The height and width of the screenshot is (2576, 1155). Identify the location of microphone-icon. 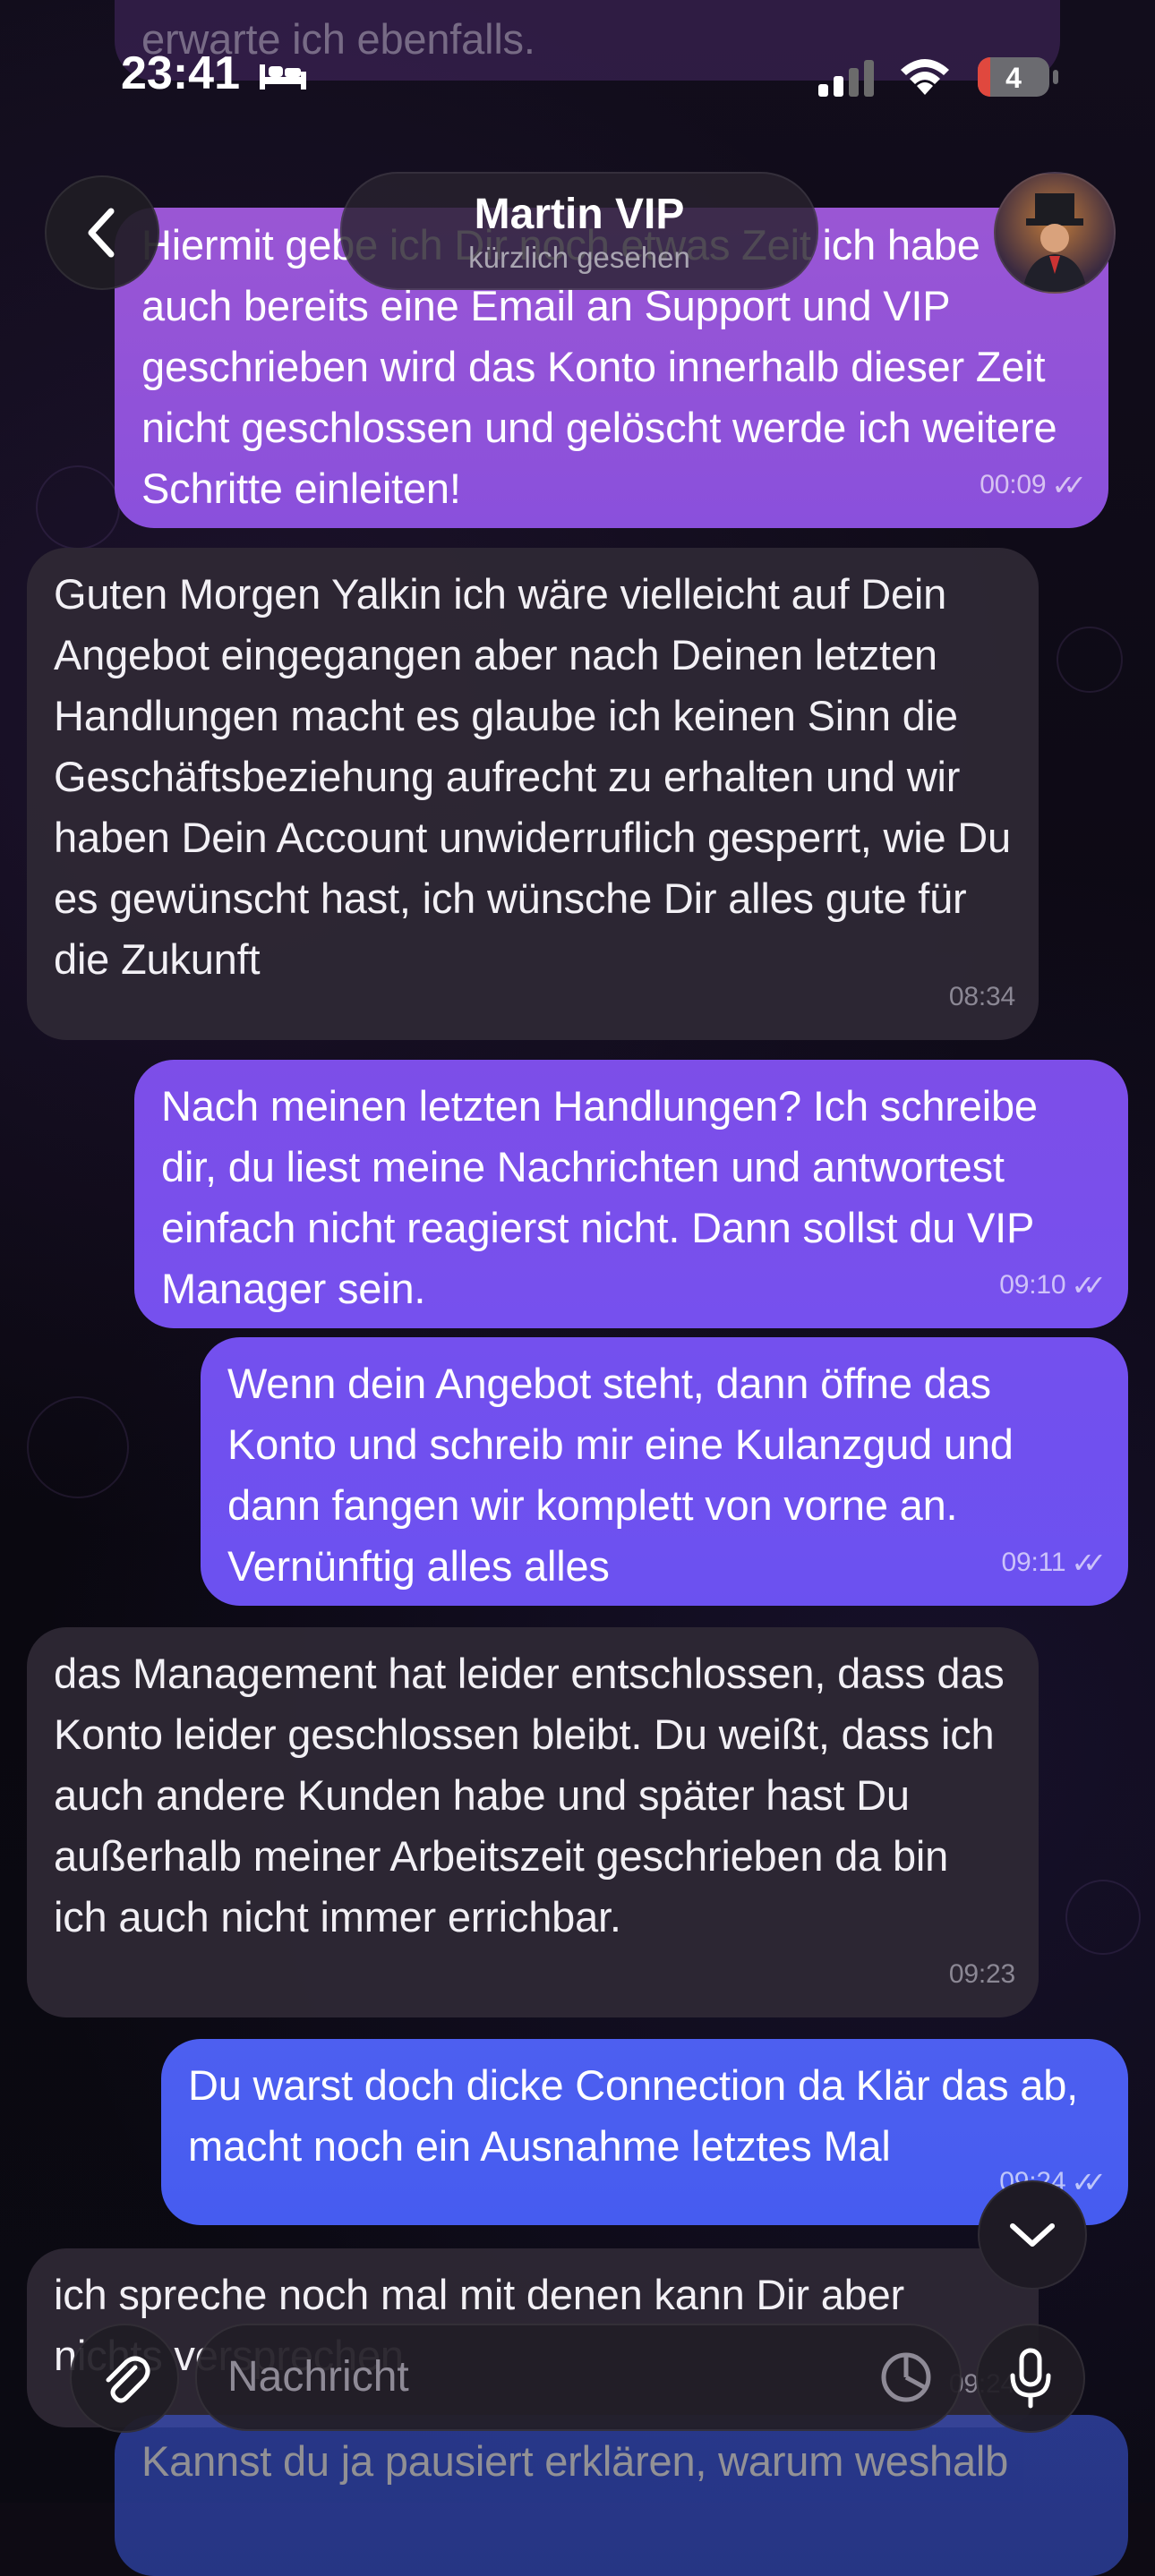
(1030, 2378).